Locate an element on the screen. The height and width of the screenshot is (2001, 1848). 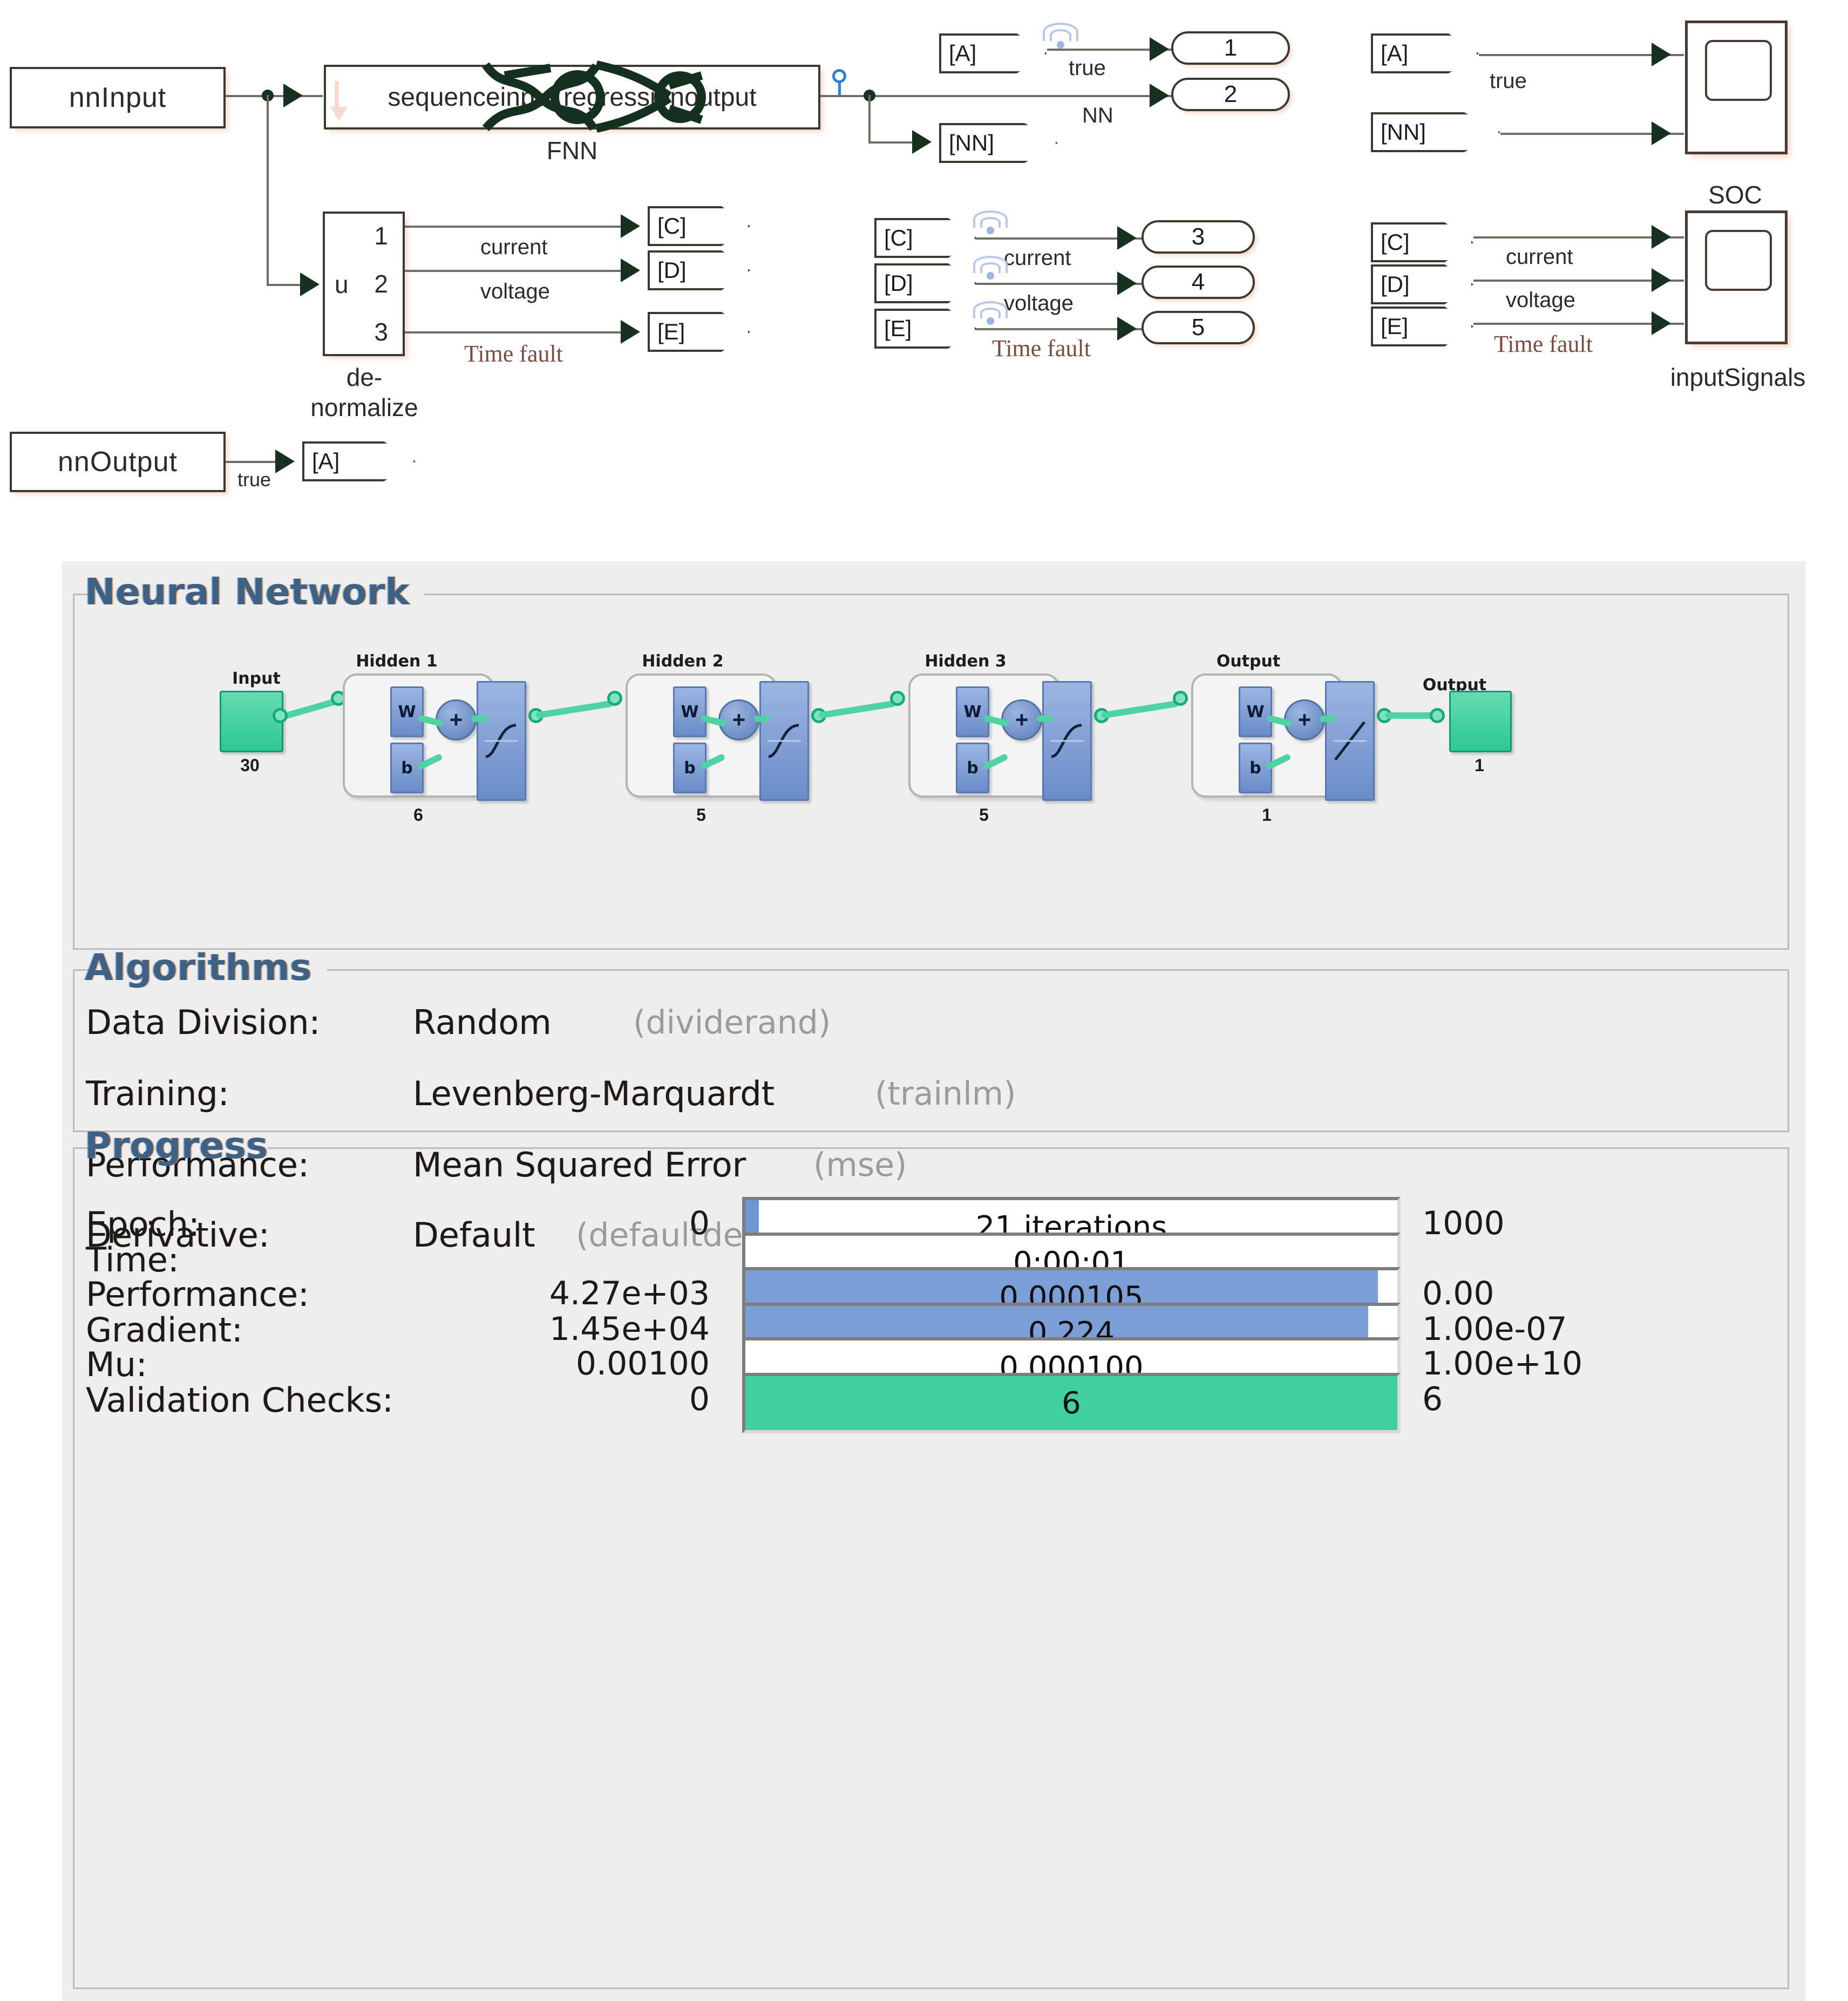
nn-node-outlayer-in is located at coordinates (1181, 698).